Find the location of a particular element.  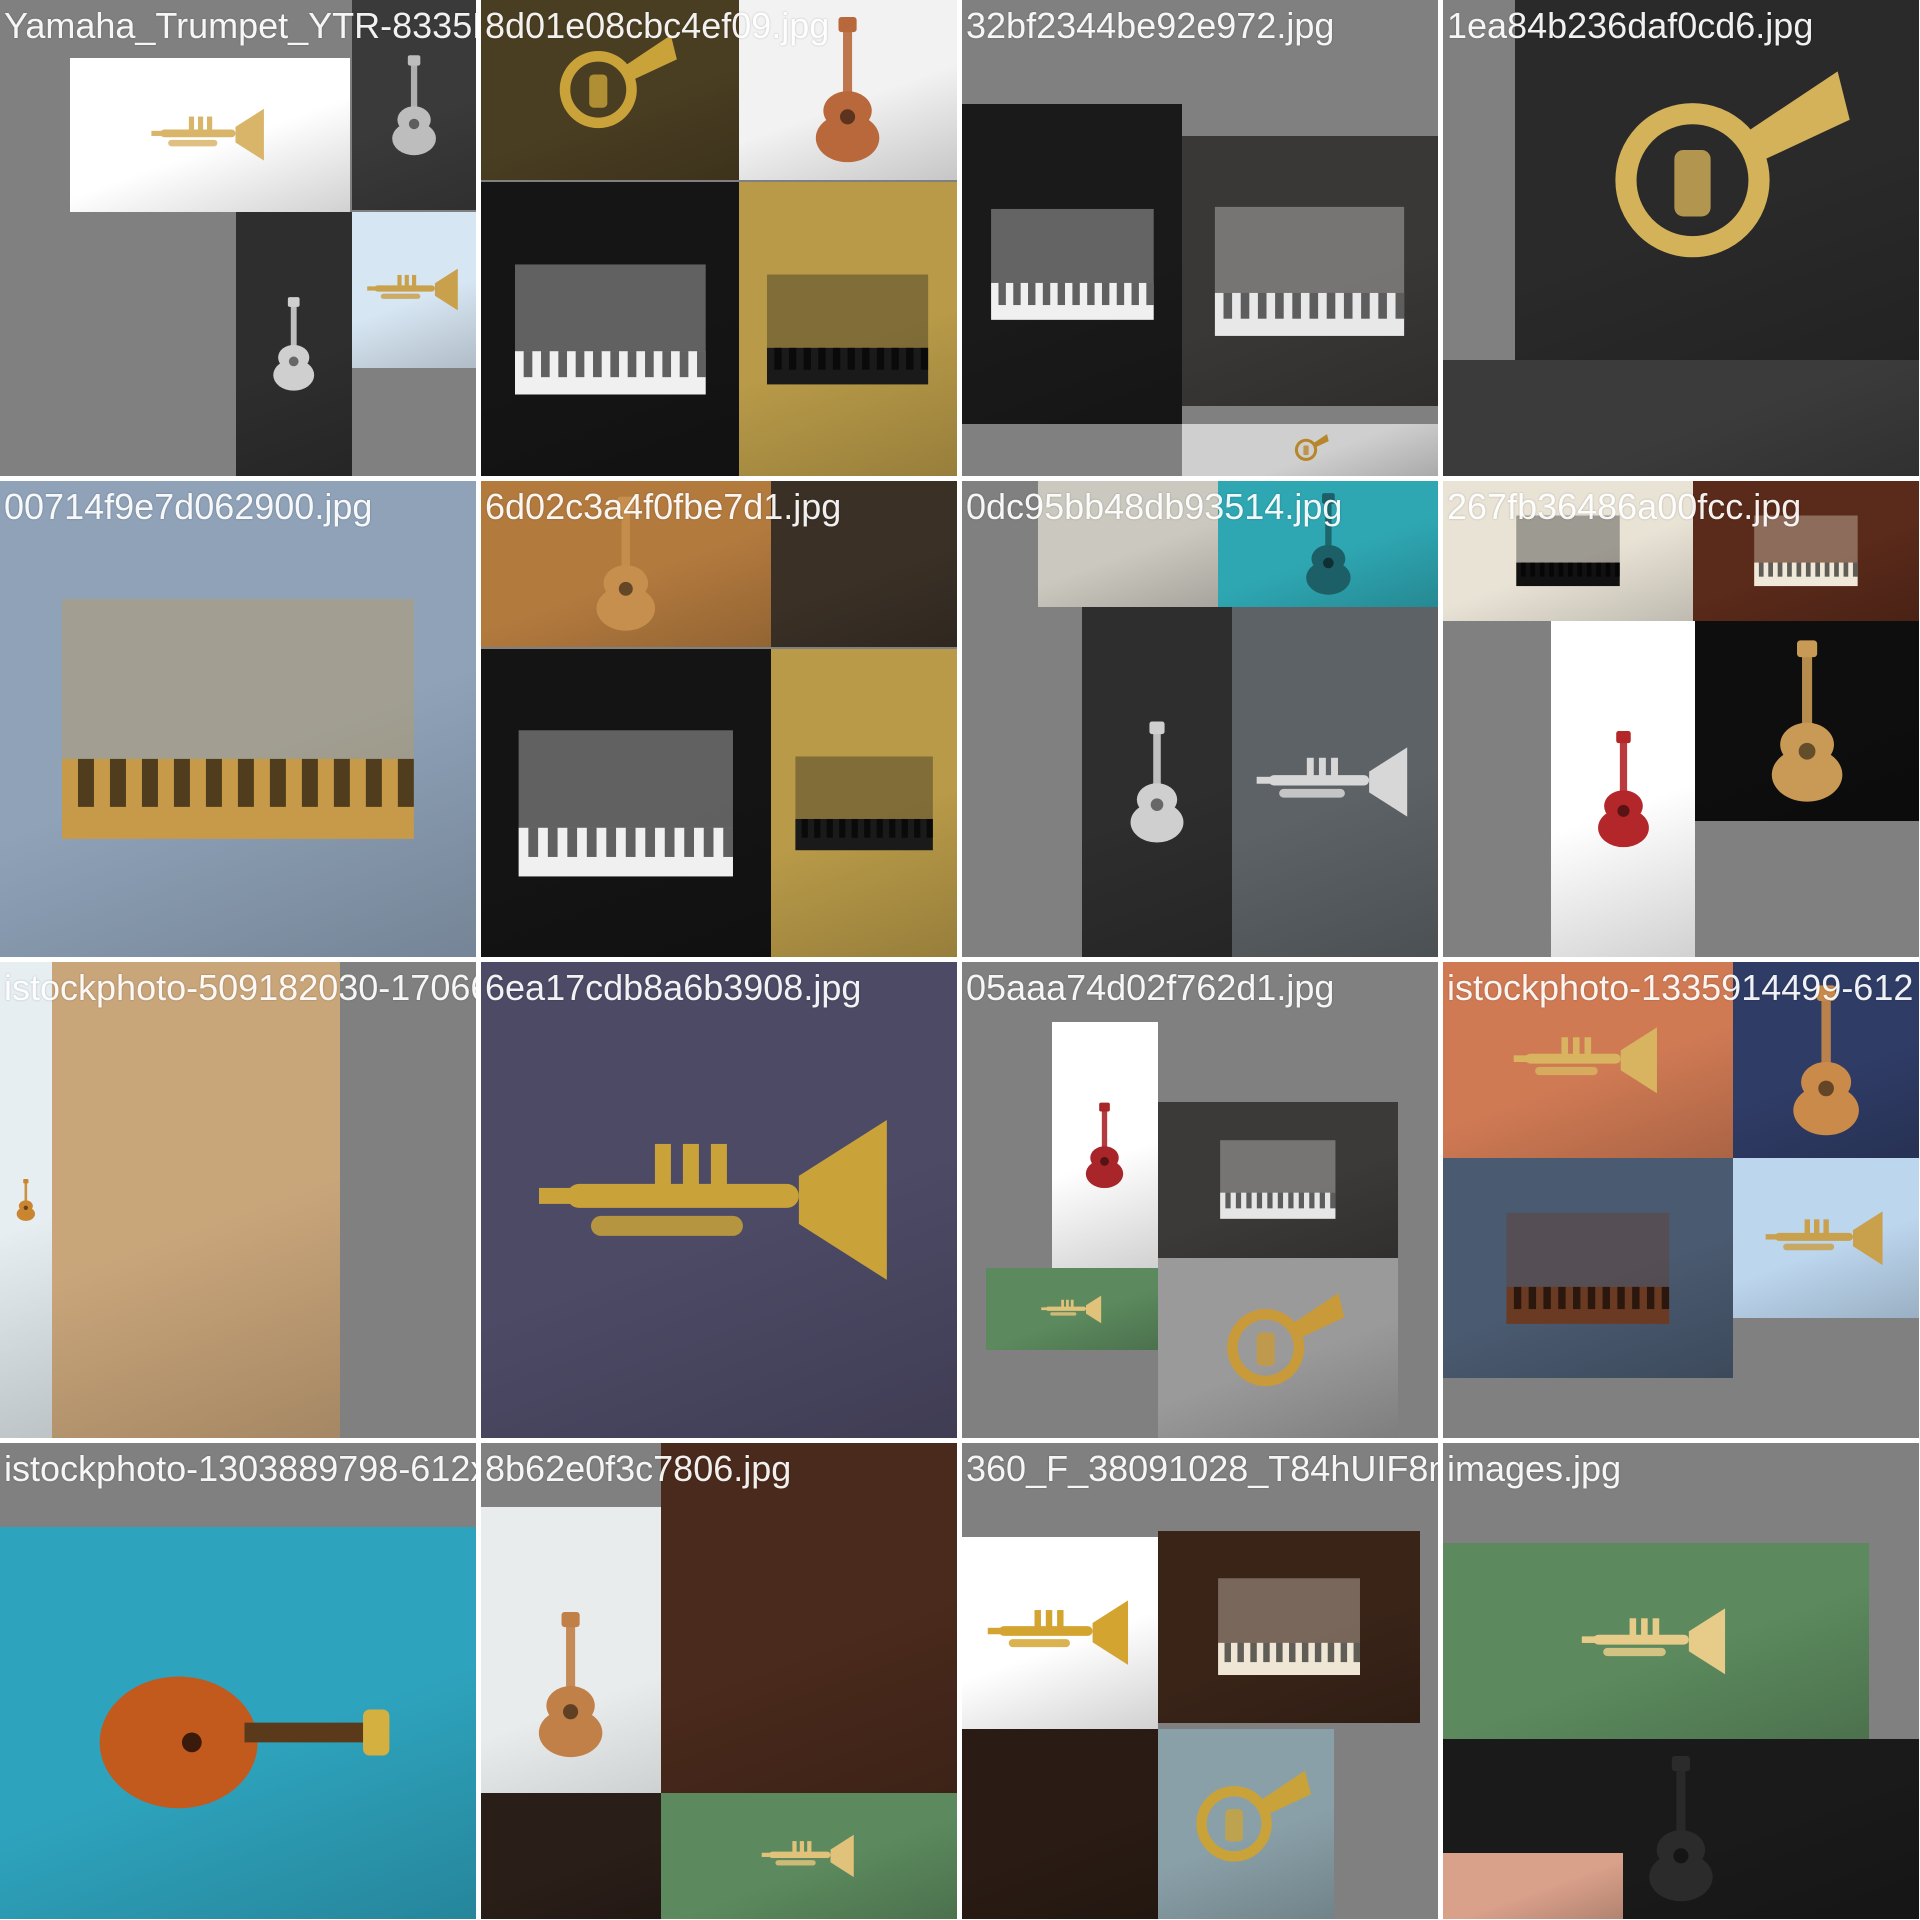

collage-cell: 32bf2344be92e972.jpg is located at coordinates (1200, 238).